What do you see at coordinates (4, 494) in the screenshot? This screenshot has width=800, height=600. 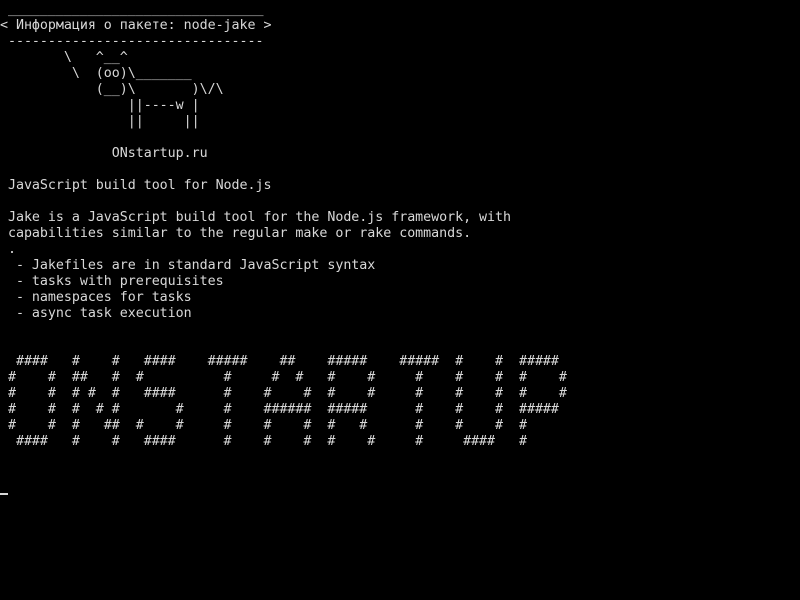 I see `text-cursor` at bounding box center [4, 494].